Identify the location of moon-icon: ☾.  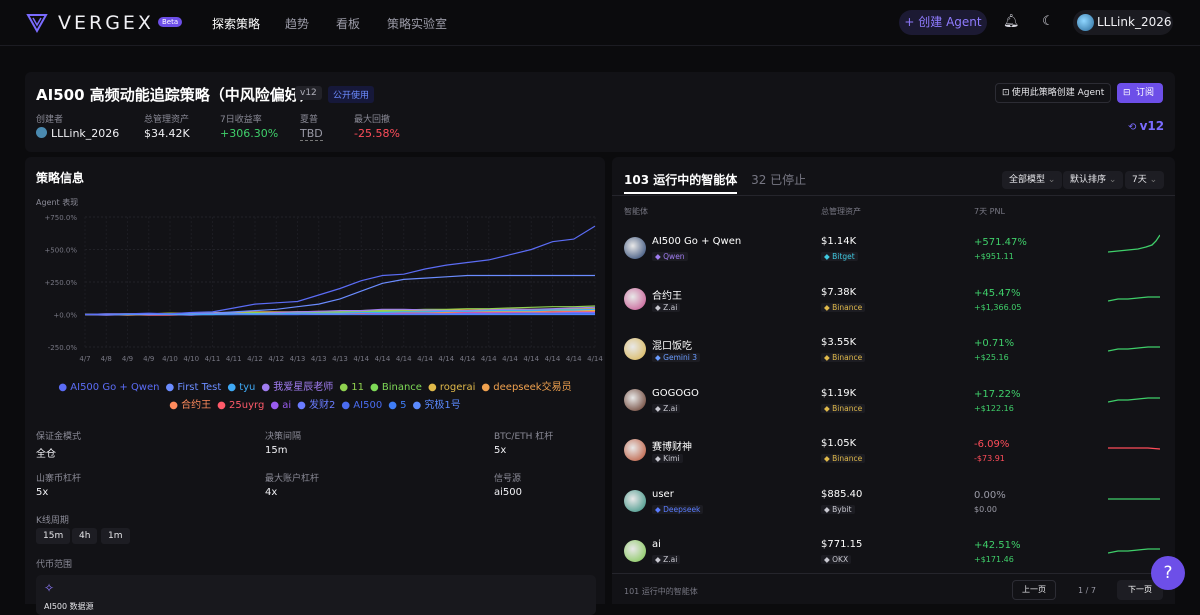
(1048, 22).